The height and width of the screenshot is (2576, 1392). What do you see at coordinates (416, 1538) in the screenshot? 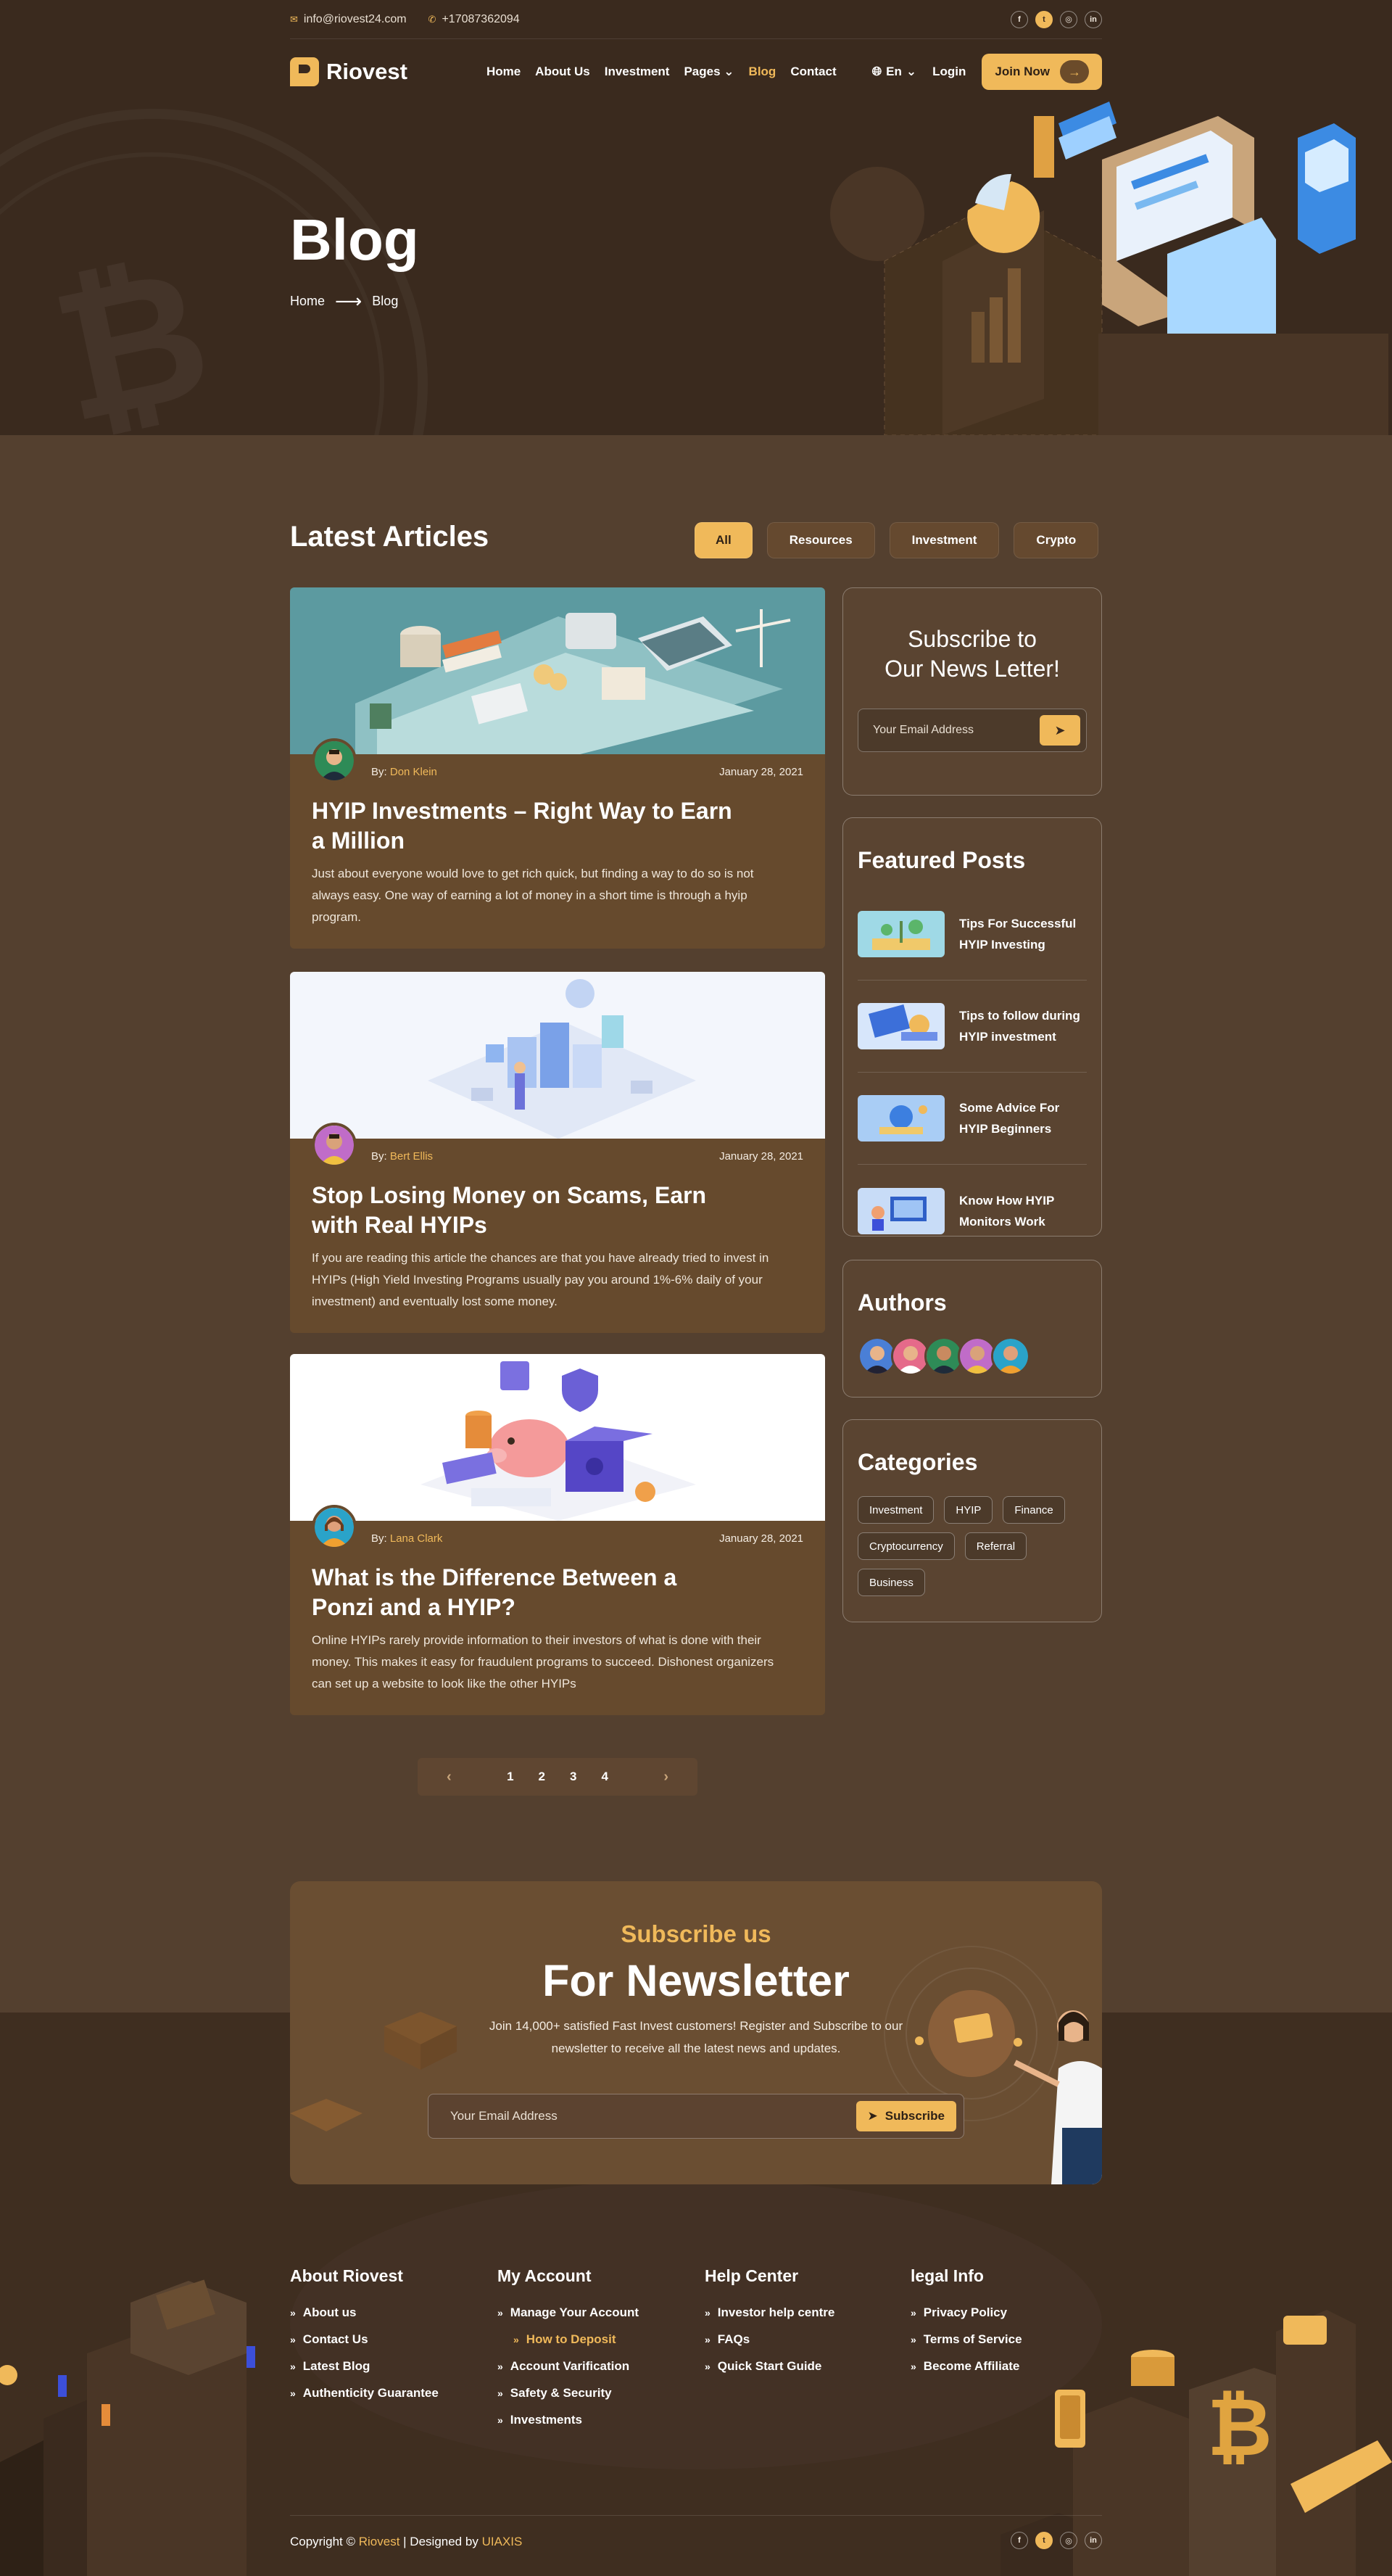
I see `author-name: Lana Clark` at bounding box center [416, 1538].